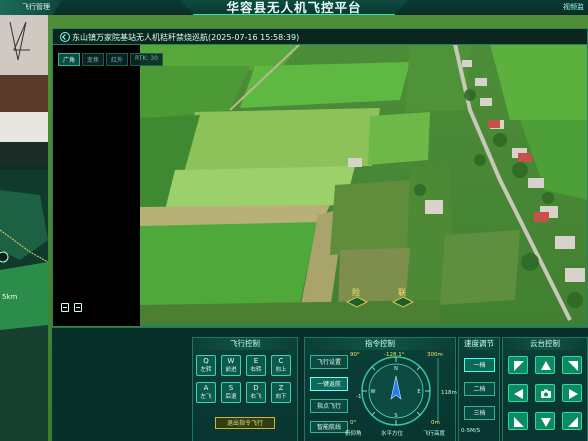 This screenshot has width=588, height=441. I want to click on arrow-right-icon, so click(573, 394).